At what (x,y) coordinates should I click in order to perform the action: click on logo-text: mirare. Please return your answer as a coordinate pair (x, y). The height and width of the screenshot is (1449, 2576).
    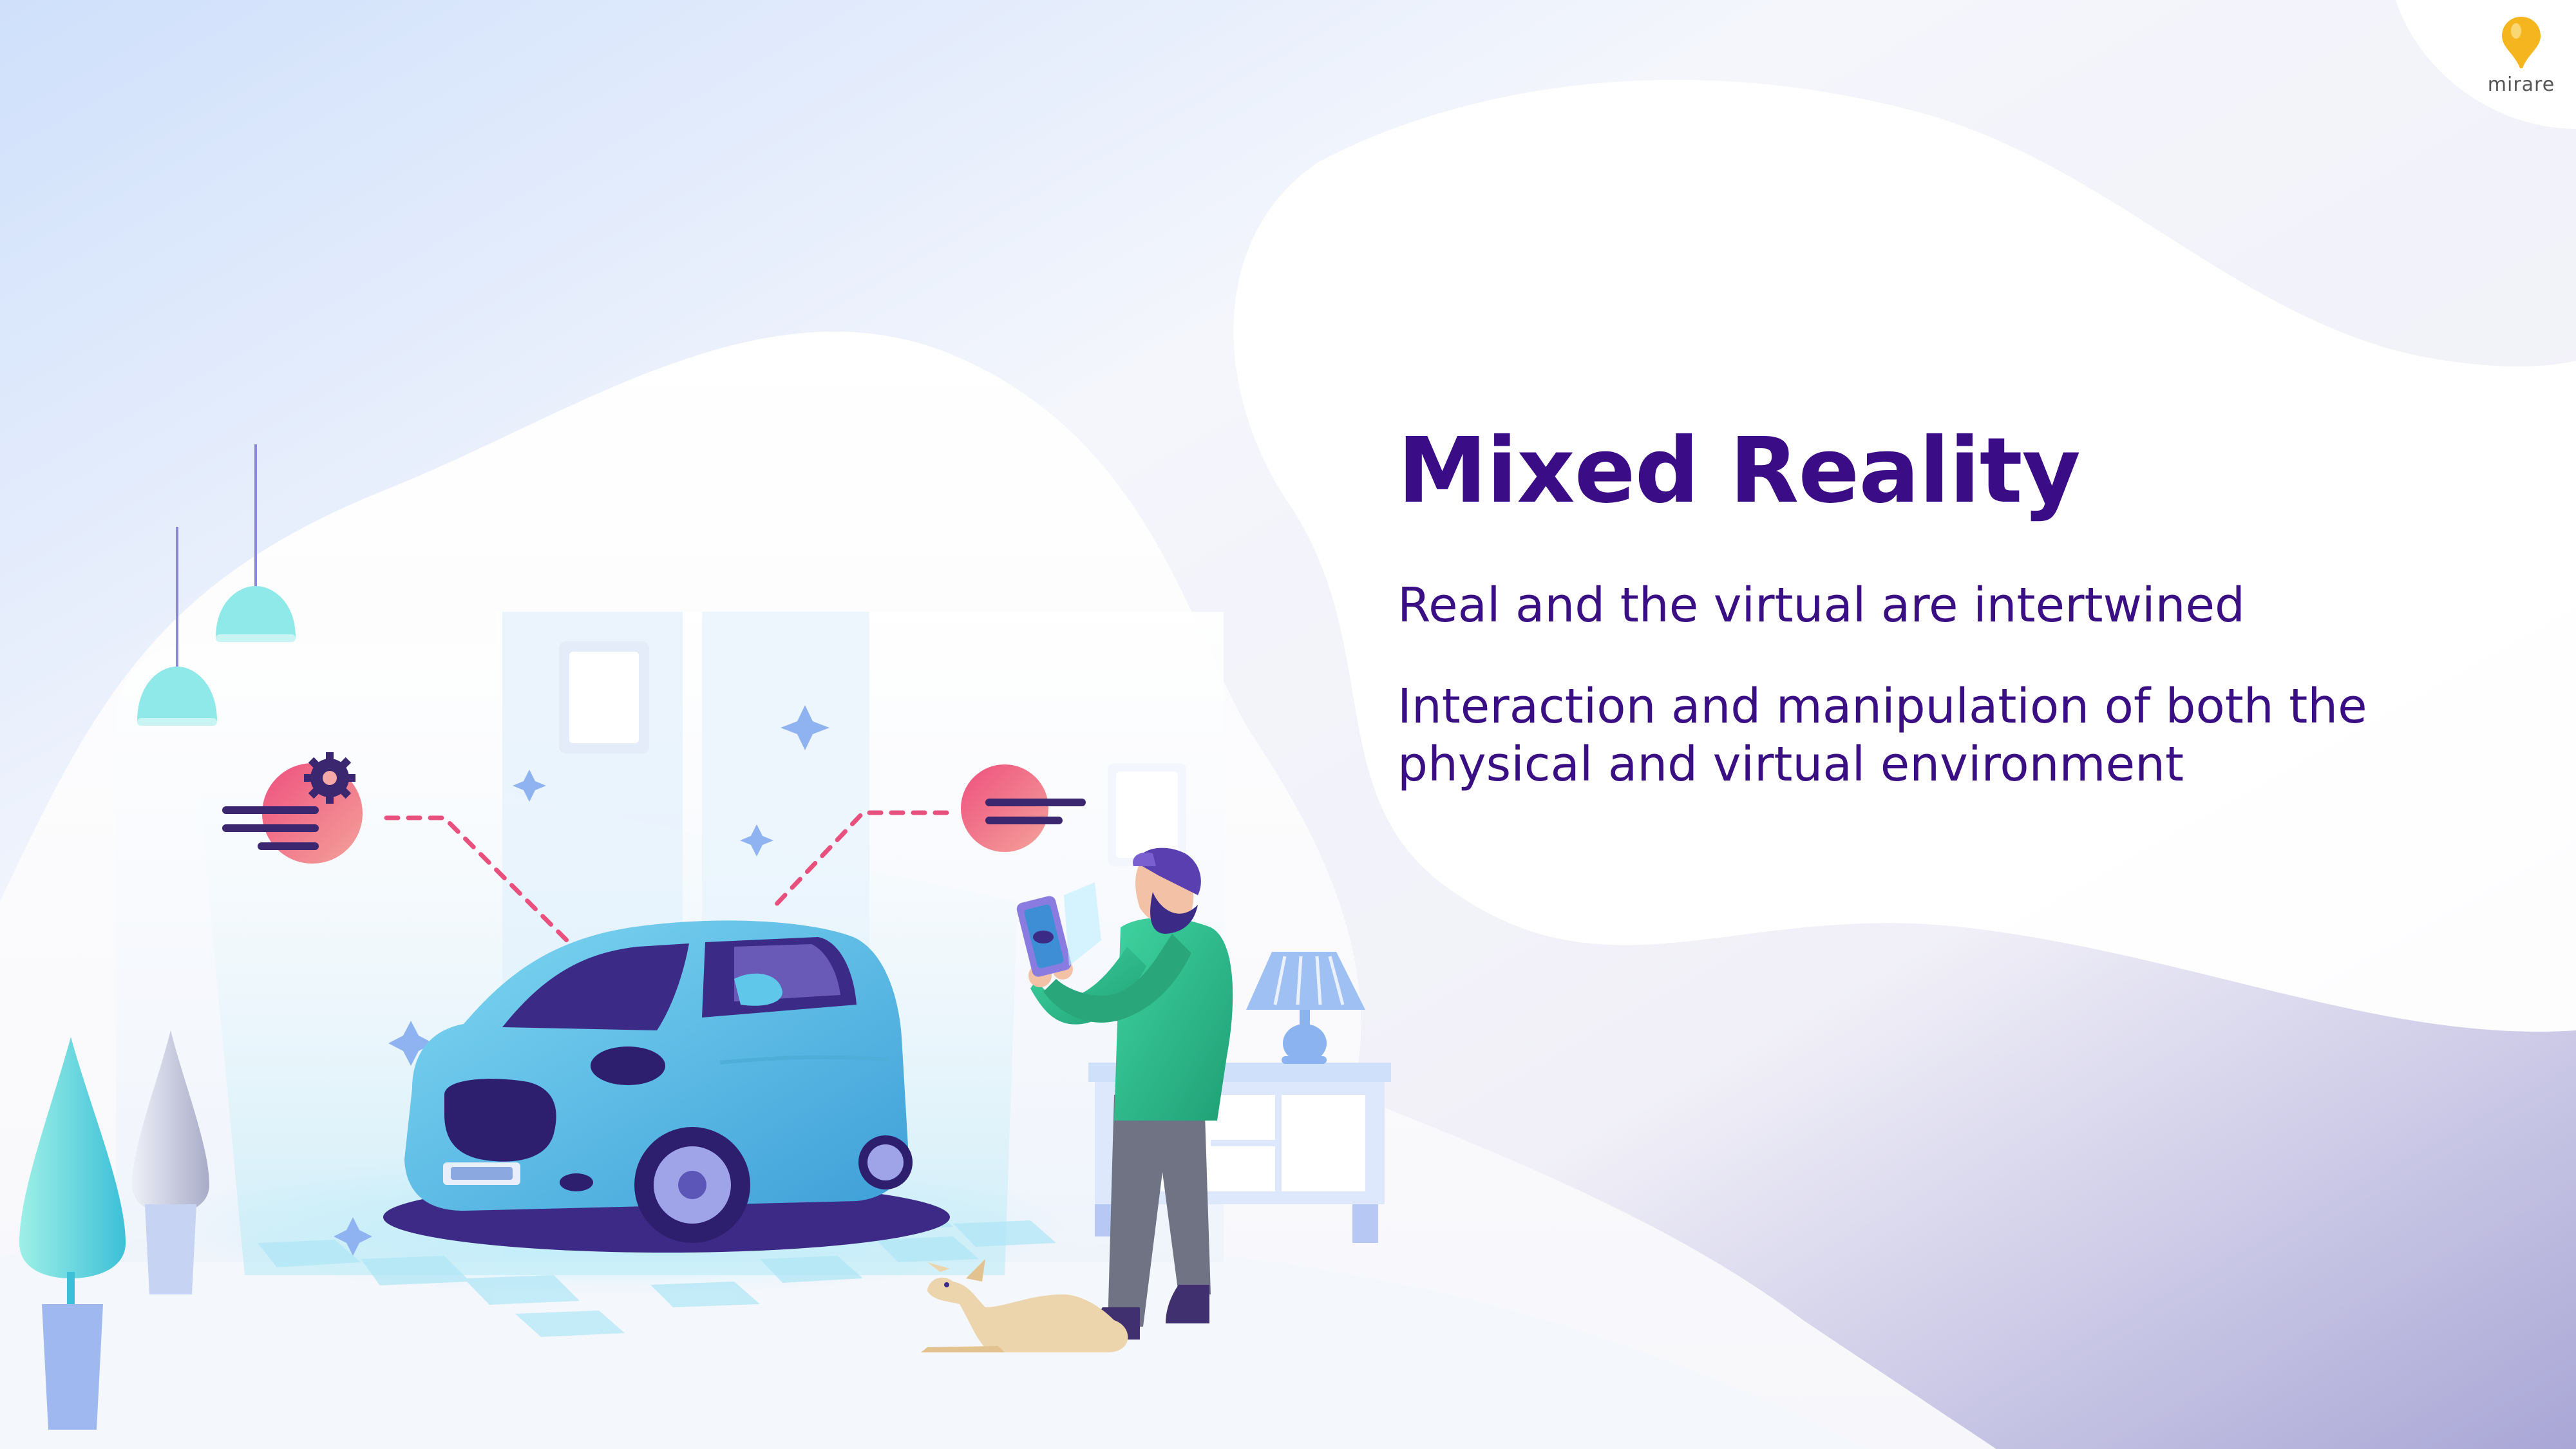
    Looking at the image, I should click on (2521, 84).